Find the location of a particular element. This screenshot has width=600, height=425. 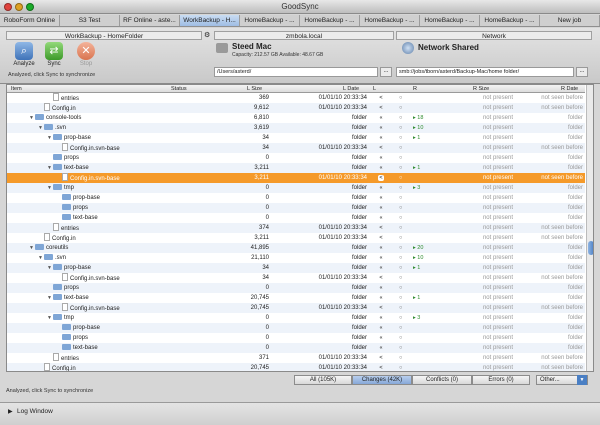

column-rdate: R Date is located at coordinates (569, 89).